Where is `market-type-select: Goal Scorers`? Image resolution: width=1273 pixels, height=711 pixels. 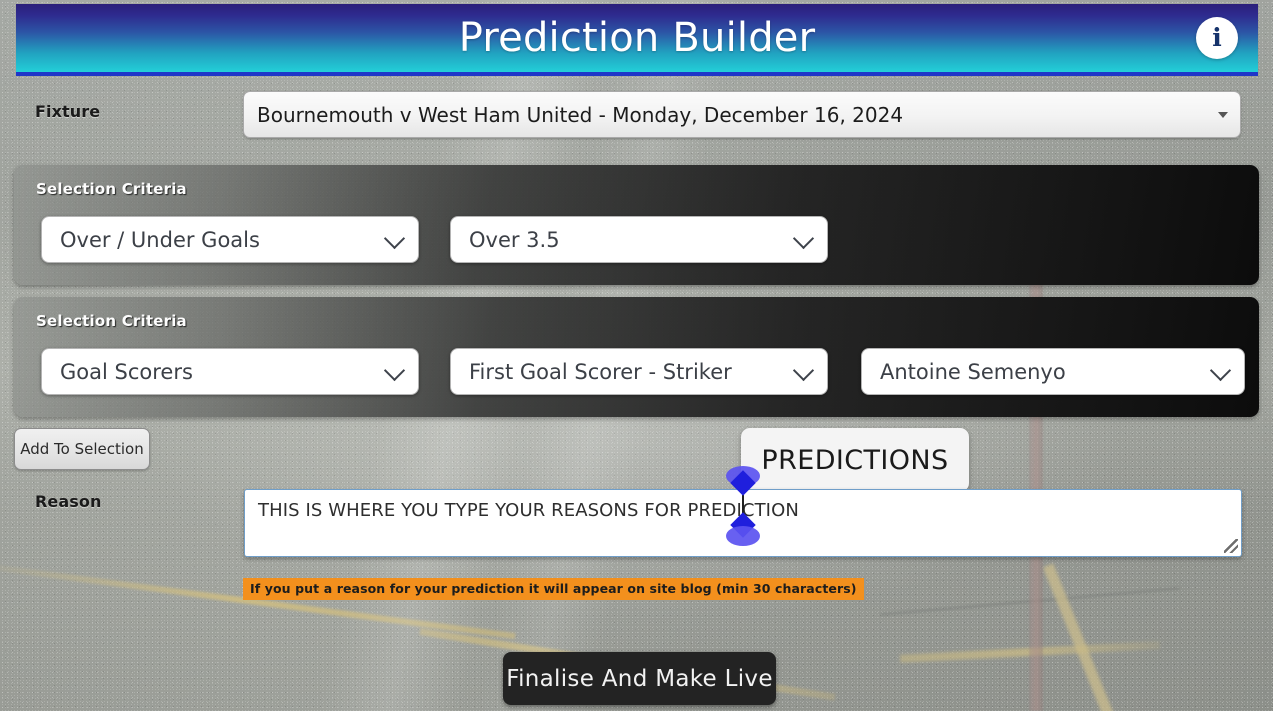 market-type-select: Goal Scorers is located at coordinates (230, 371).